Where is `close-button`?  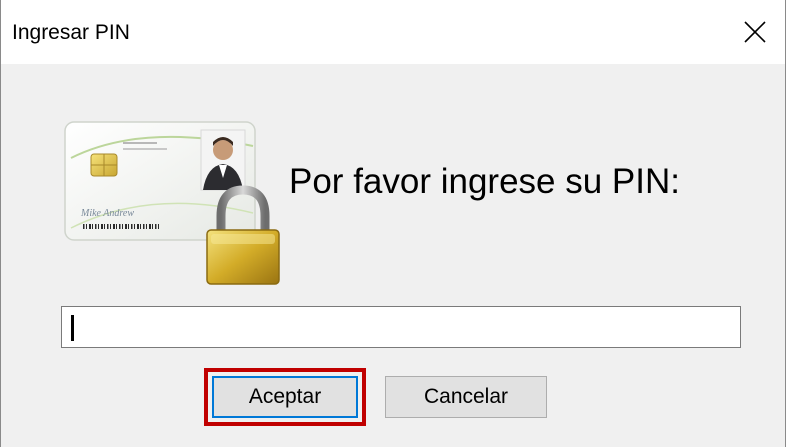
close-button is located at coordinates (755, 32).